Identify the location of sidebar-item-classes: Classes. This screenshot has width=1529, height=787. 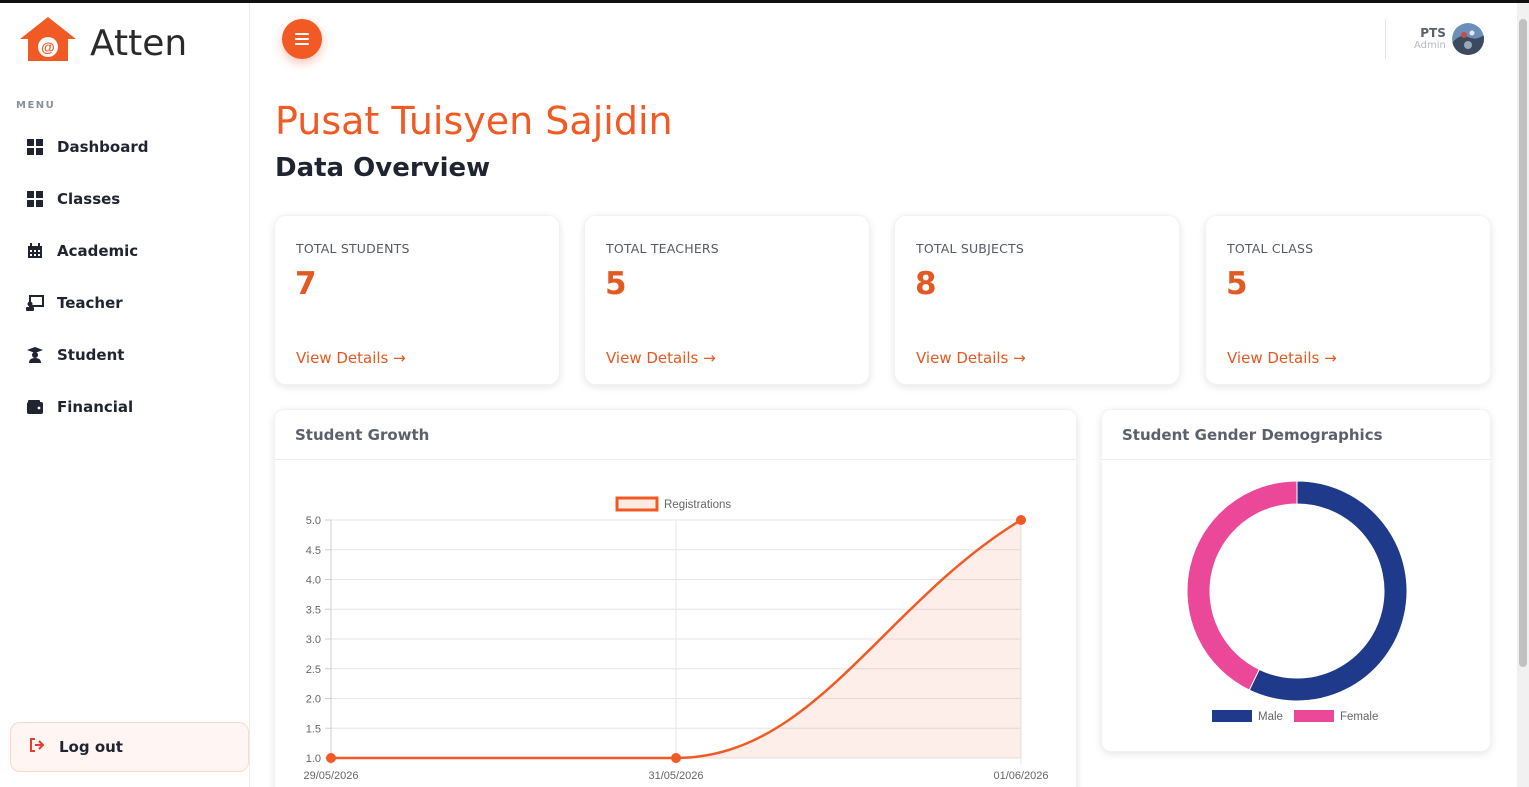
(124, 199).